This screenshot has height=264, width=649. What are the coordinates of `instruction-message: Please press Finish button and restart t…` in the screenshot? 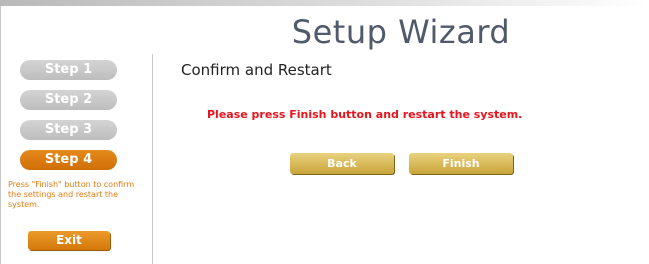 It's located at (365, 114).